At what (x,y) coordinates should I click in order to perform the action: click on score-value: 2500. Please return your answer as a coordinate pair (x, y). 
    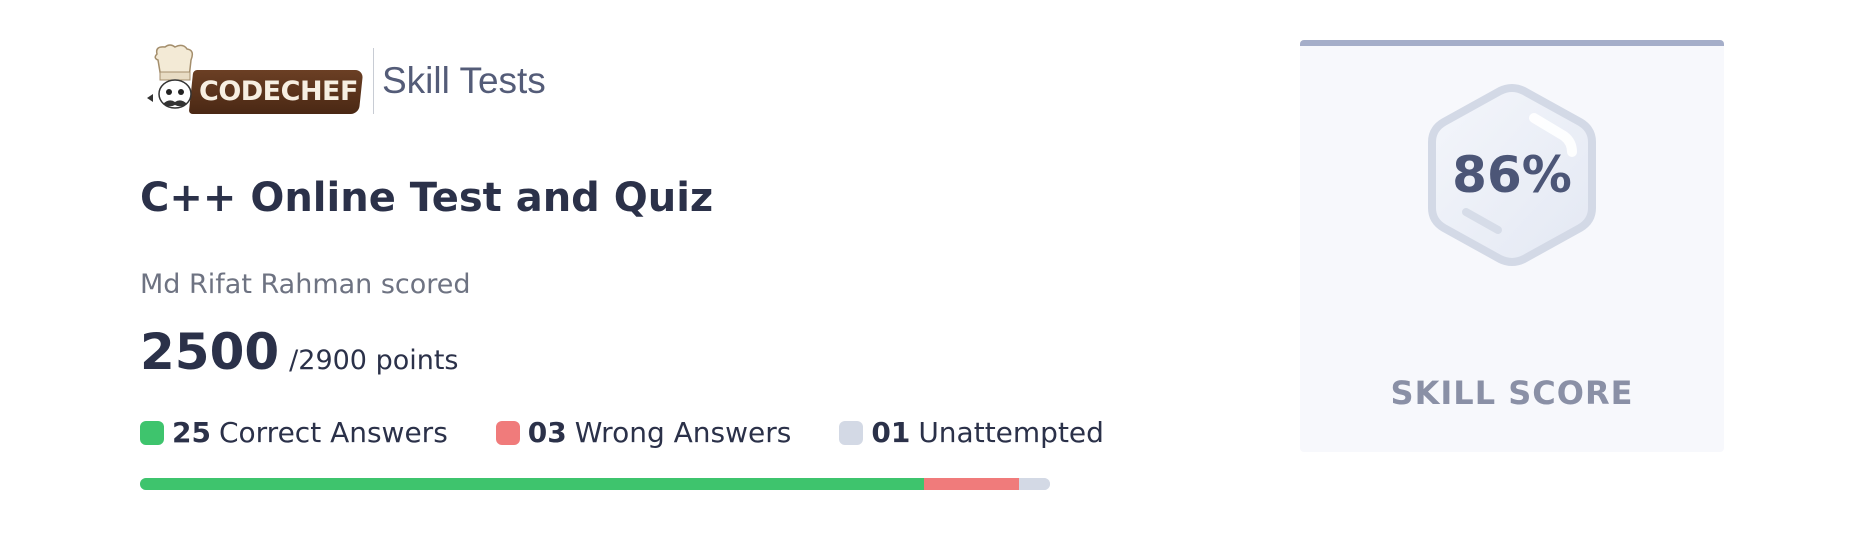
    Looking at the image, I should click on (210, 352).